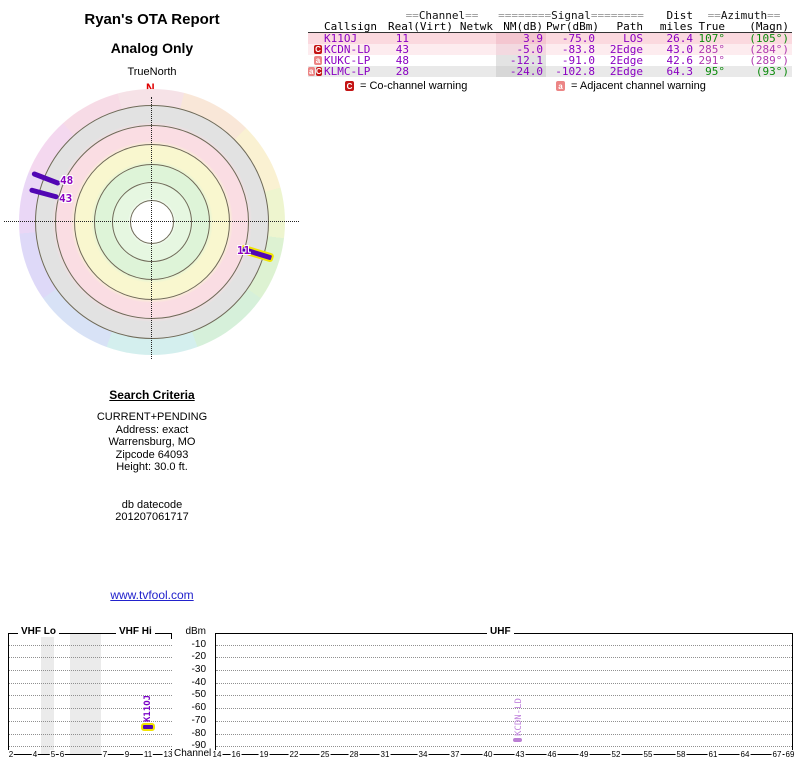 This screenshot has height=768, width=800. Describe the element at coordinates (769, 26) in the screenshot. I see `col-magn: (Magn)` at that location.